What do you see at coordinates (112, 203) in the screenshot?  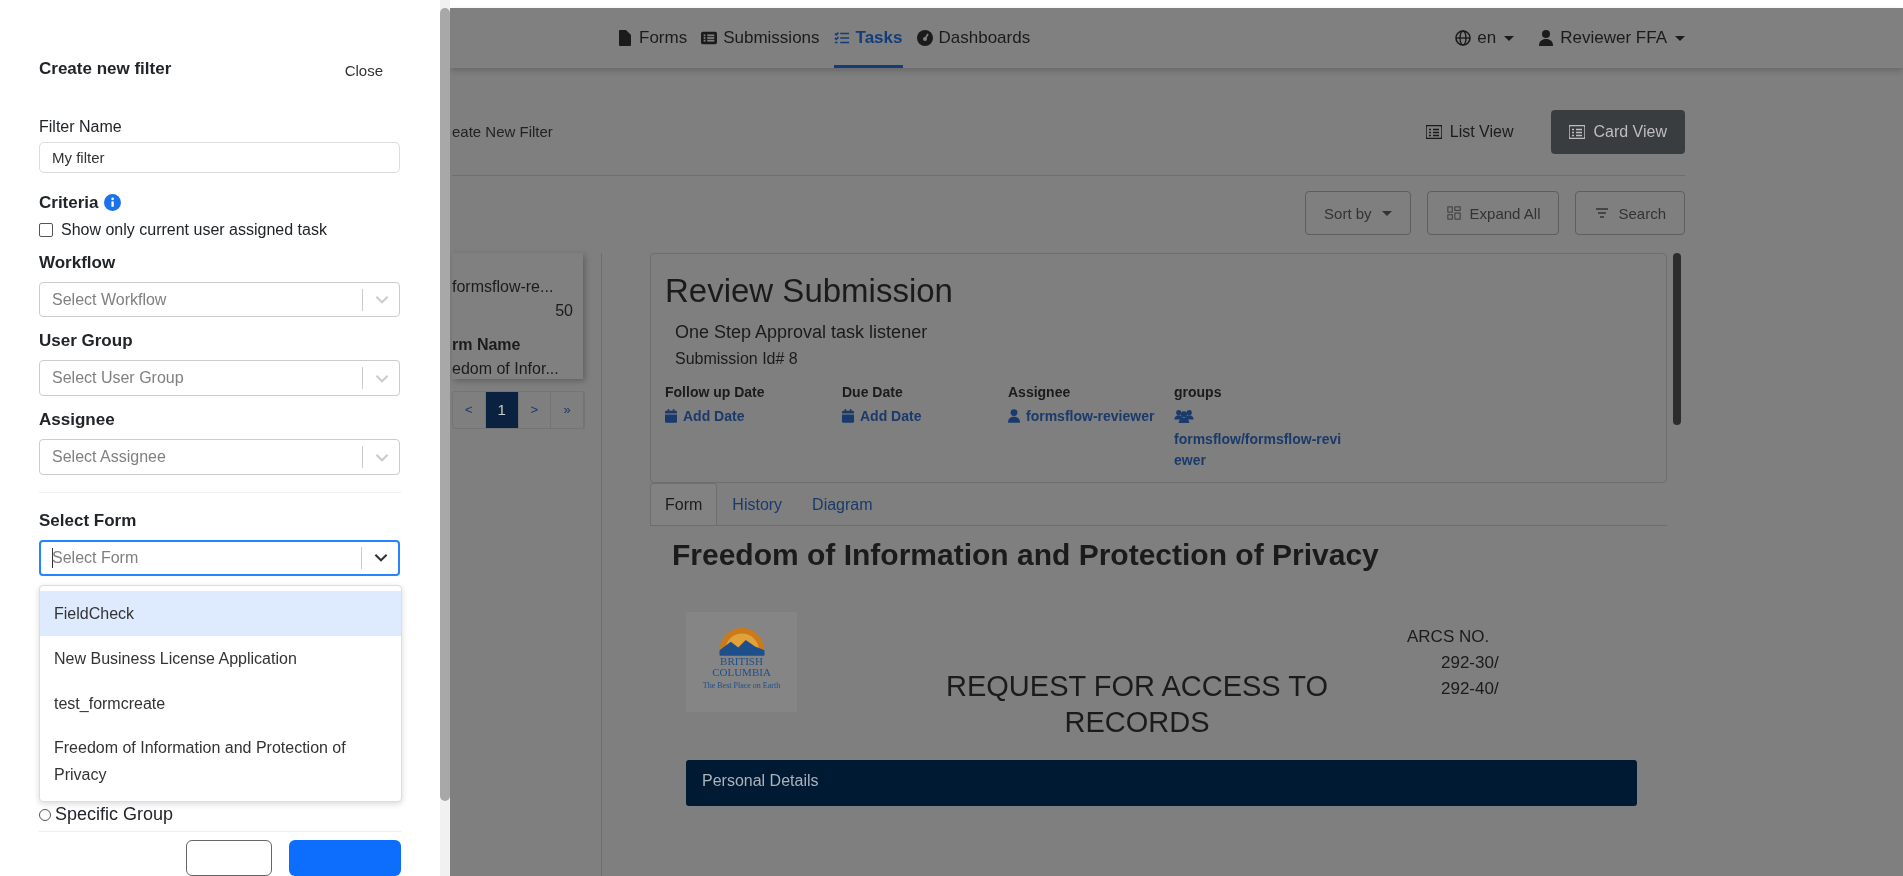 I see `info-icon` at bounding box center [112, 203].